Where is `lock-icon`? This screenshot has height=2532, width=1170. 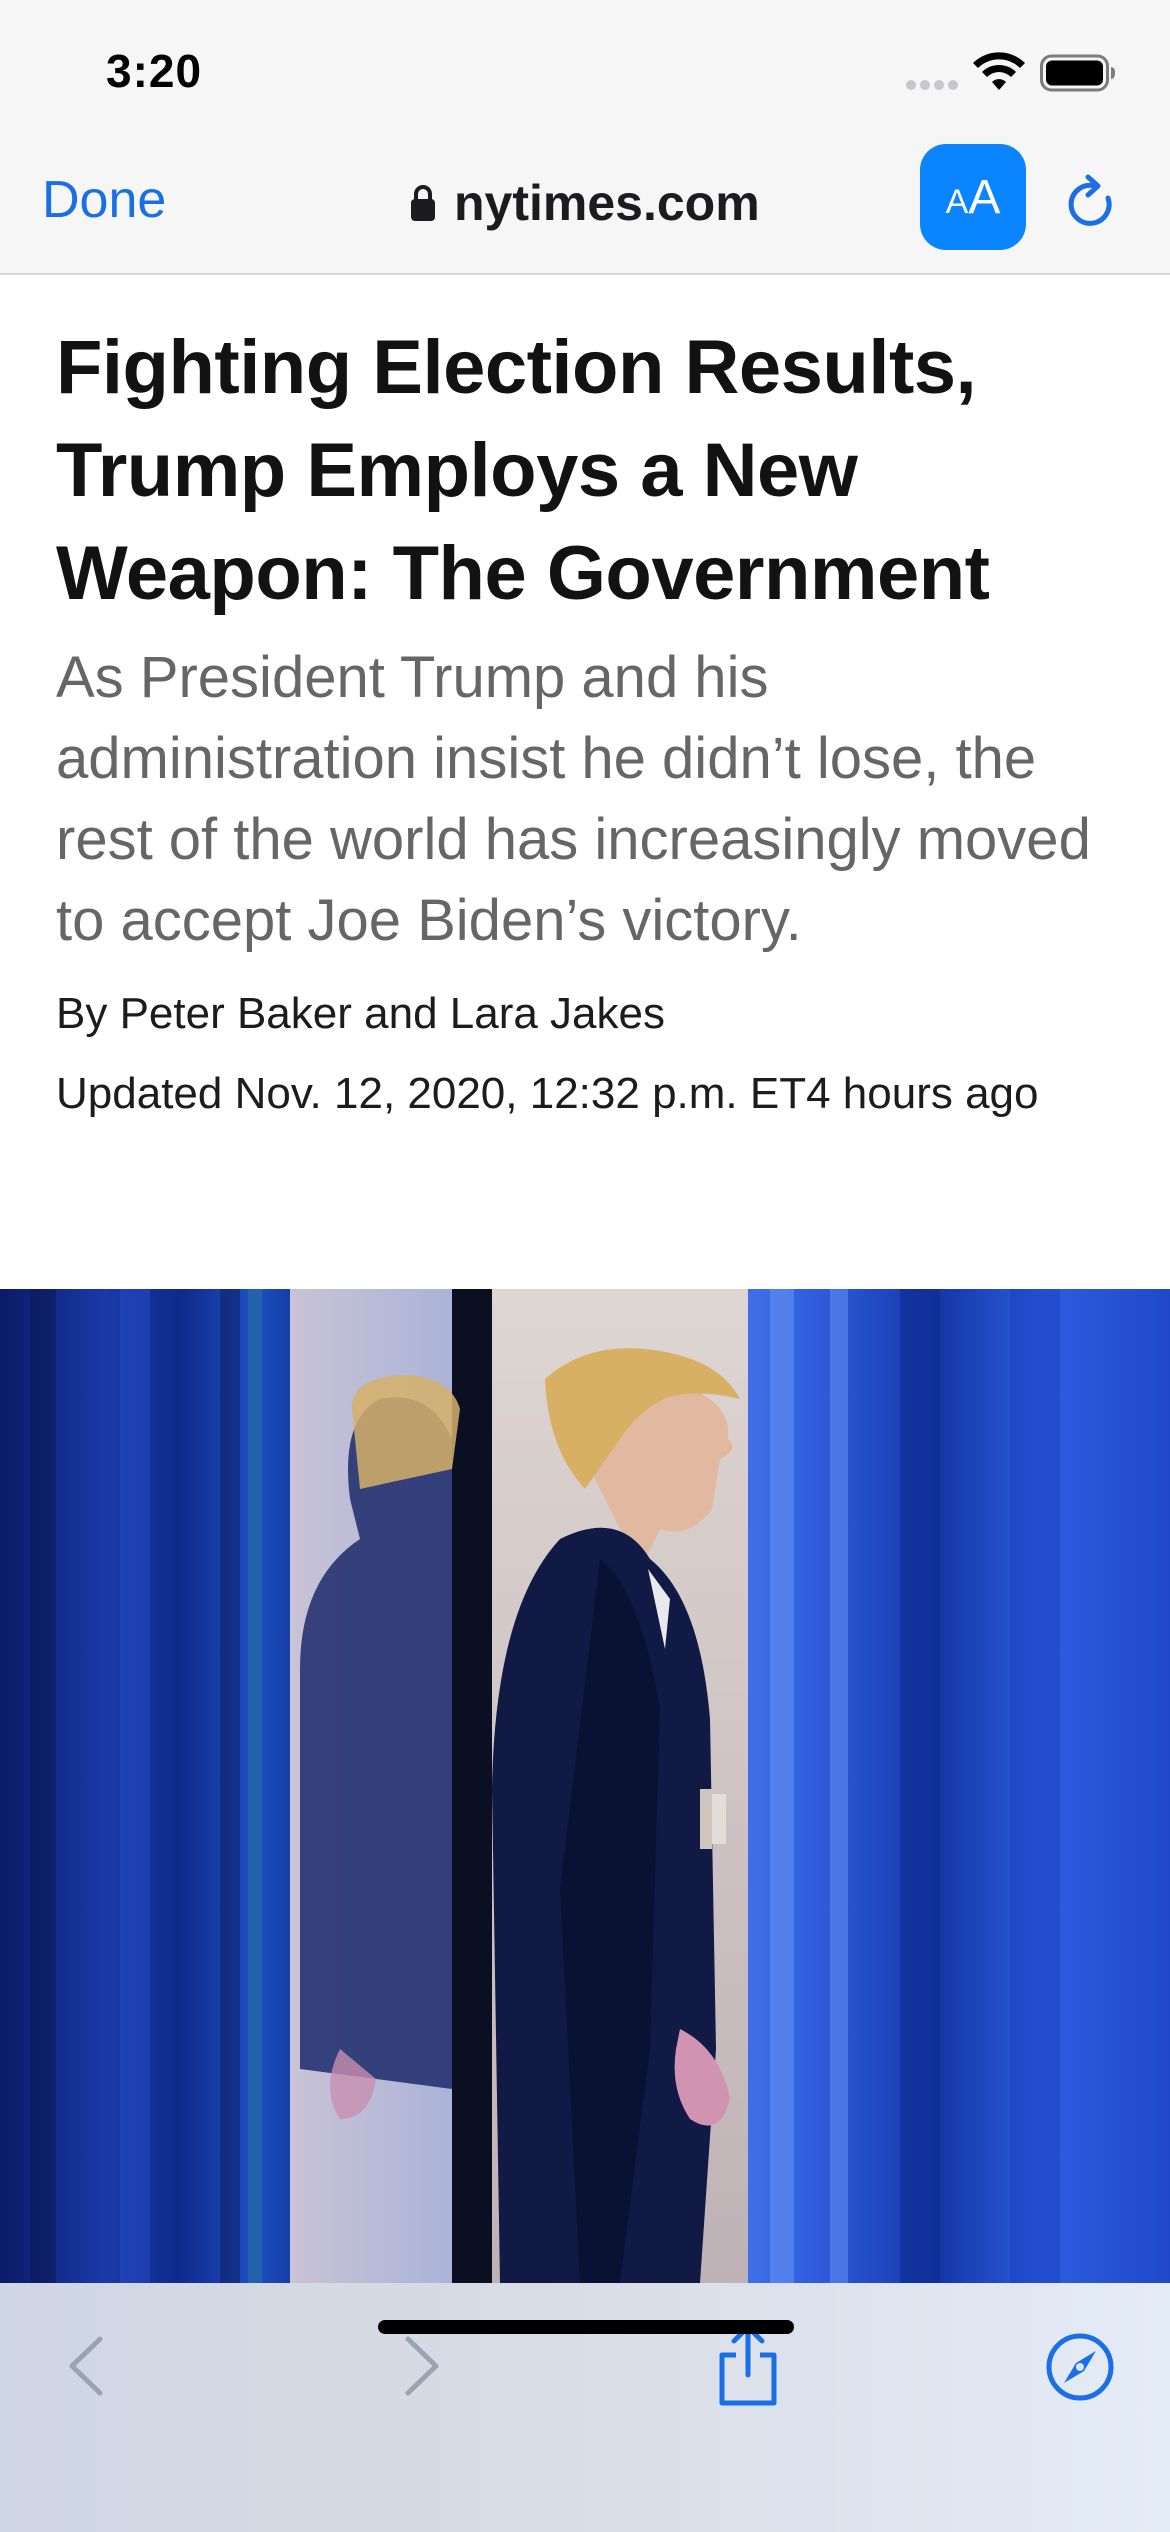
lock-icon is located at coordinates (423, 203).